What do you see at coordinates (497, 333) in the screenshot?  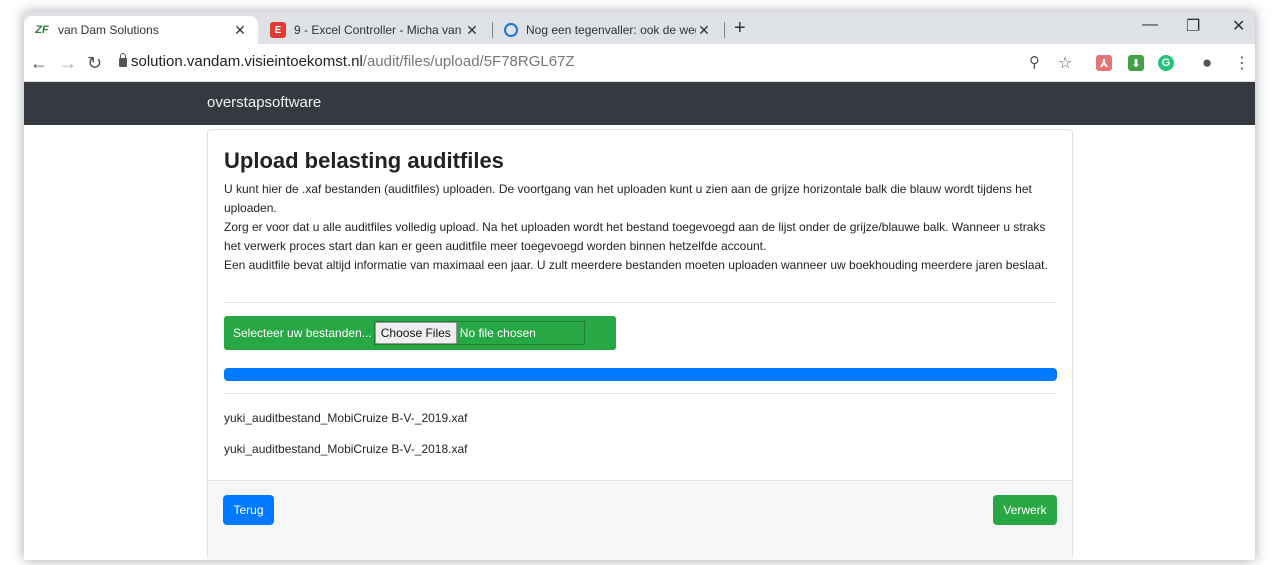 I see `no-file-text: No file chosen` at bounding box center [497, 333].